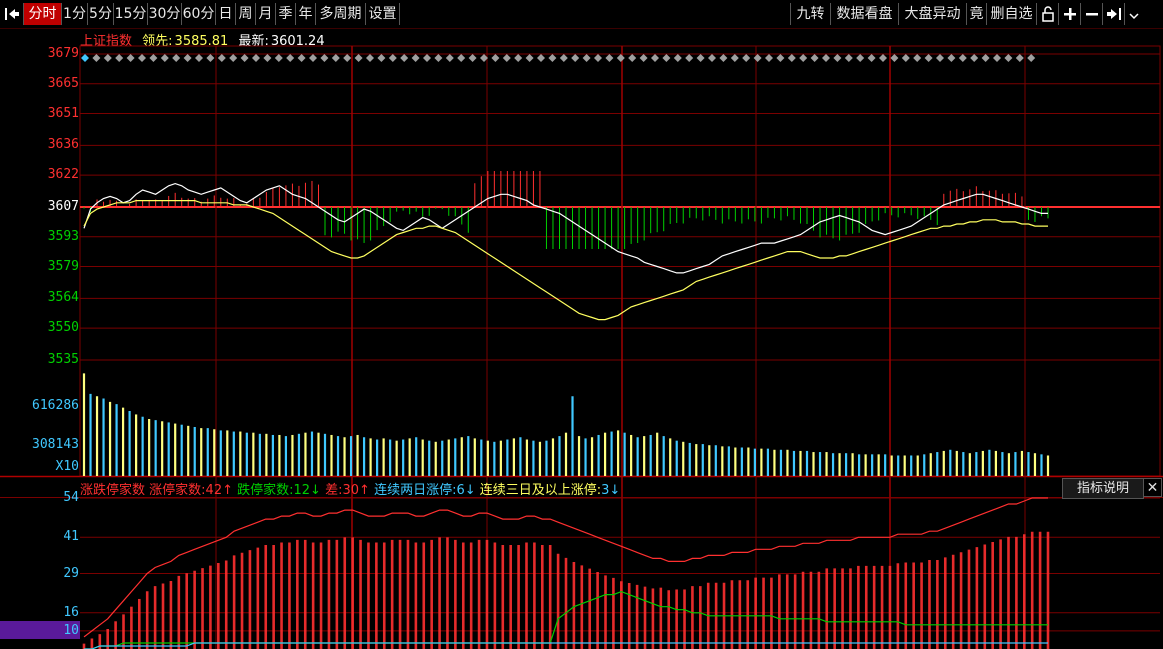  What do you see at coordinates (63, 298) in the screenshot?
I see `price-tick-label: 3564` at bounding box center [63, 298].